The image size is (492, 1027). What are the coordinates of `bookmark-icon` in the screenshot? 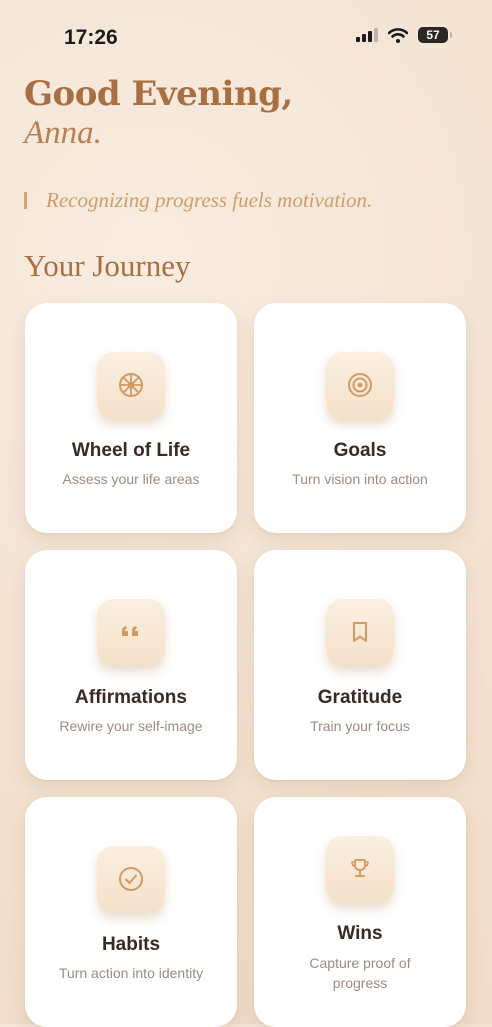 It's located at (360, 632).